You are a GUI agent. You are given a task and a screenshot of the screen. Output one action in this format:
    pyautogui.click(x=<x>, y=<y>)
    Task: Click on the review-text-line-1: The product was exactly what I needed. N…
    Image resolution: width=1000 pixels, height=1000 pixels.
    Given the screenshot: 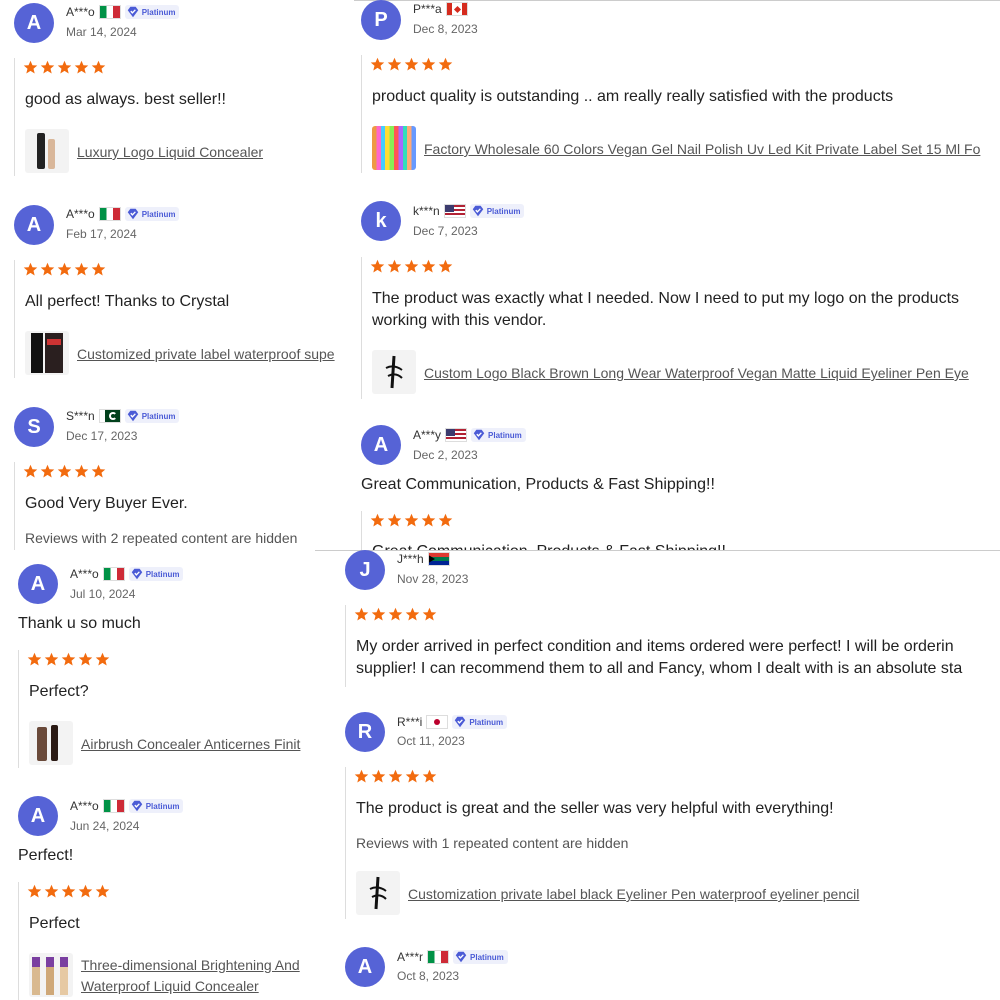 What is the action you would take?
    pyautogui.click(x=666, y=298)
    